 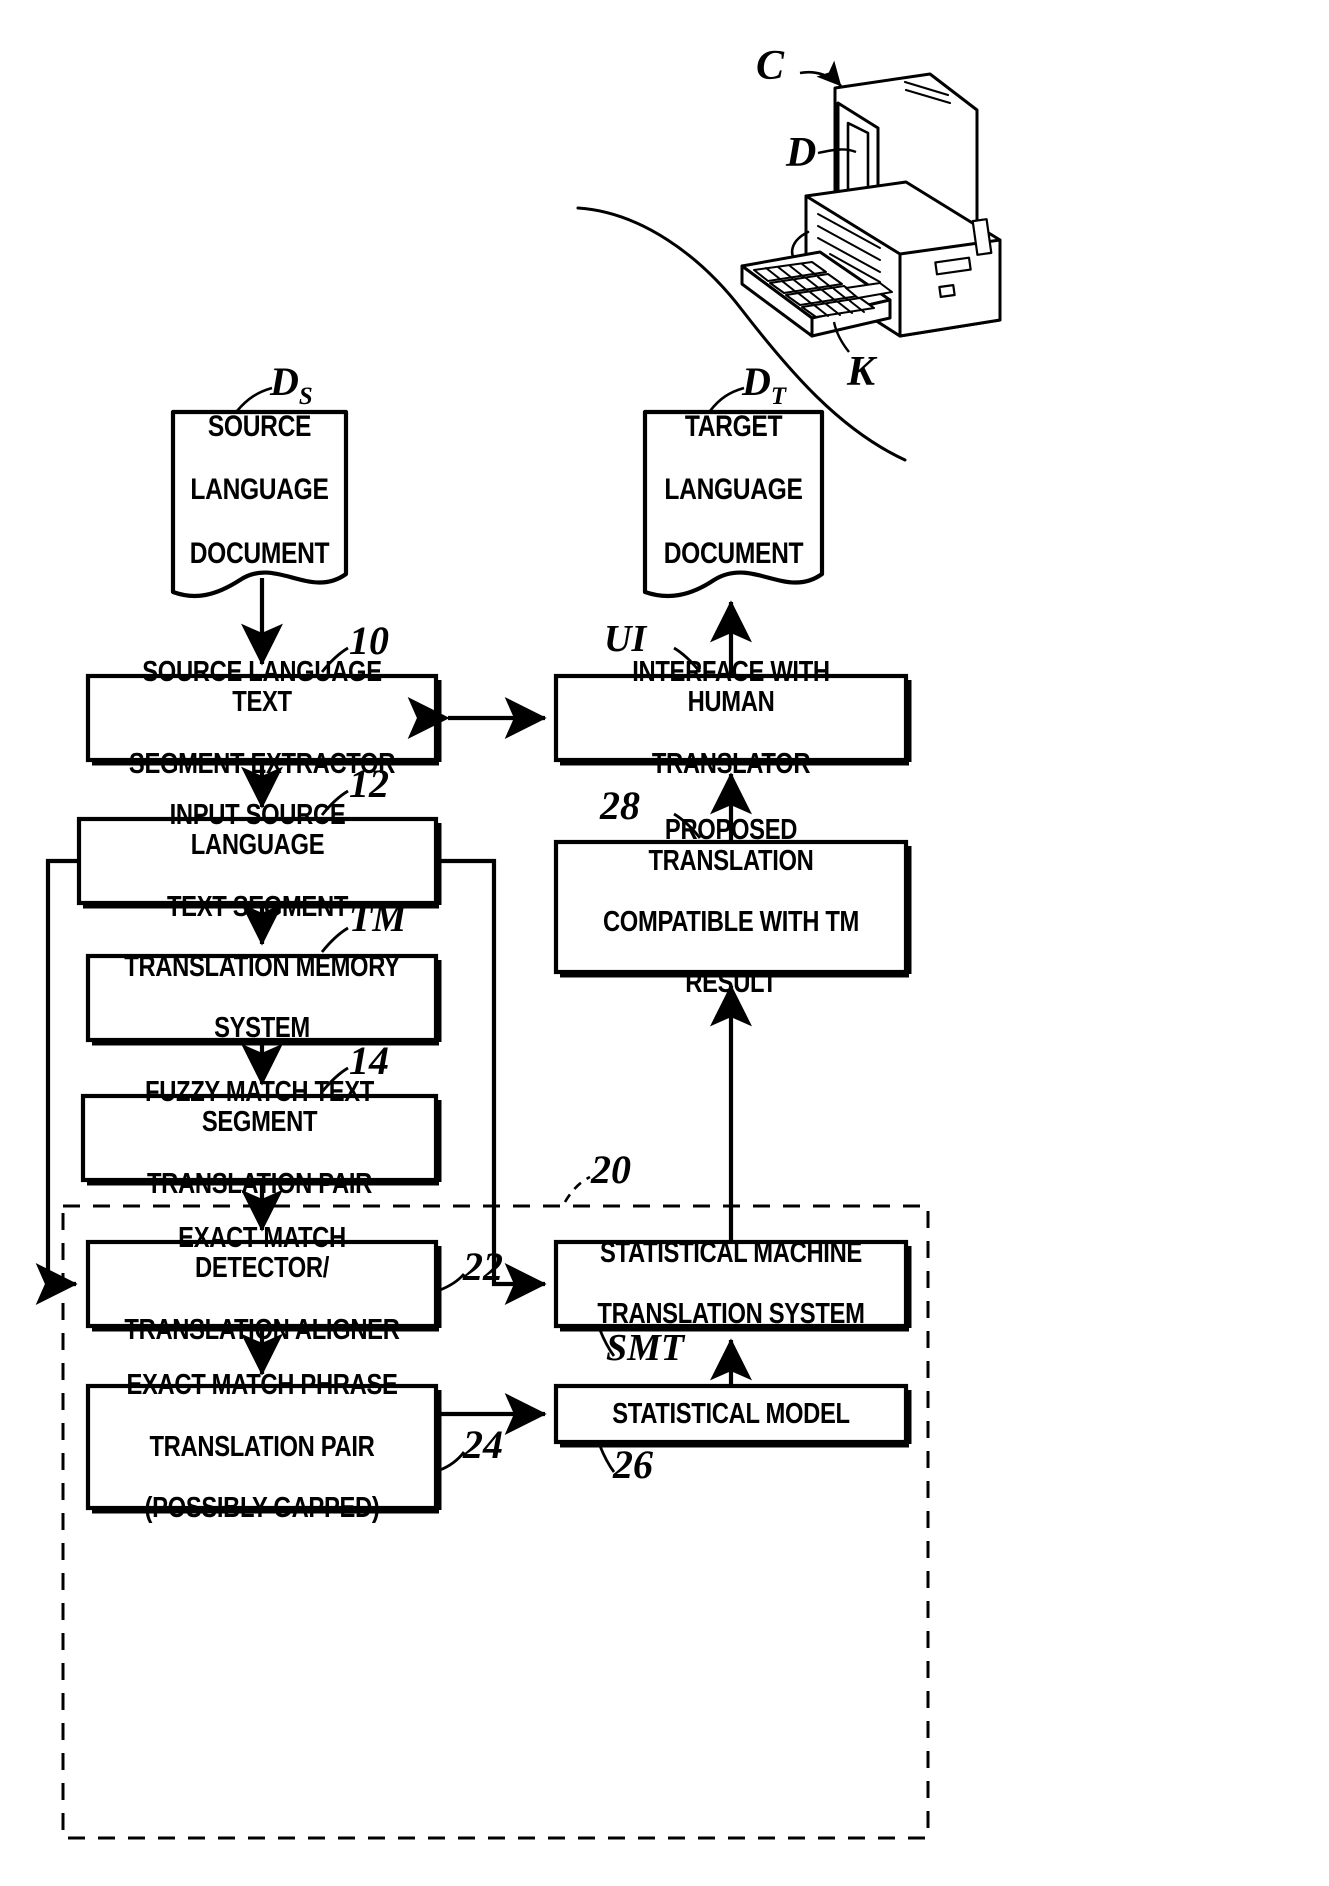 I want to click on box-translation-memory-system: TRANSLATION MEMORY SYSTEM, so click(x=261, y=998).